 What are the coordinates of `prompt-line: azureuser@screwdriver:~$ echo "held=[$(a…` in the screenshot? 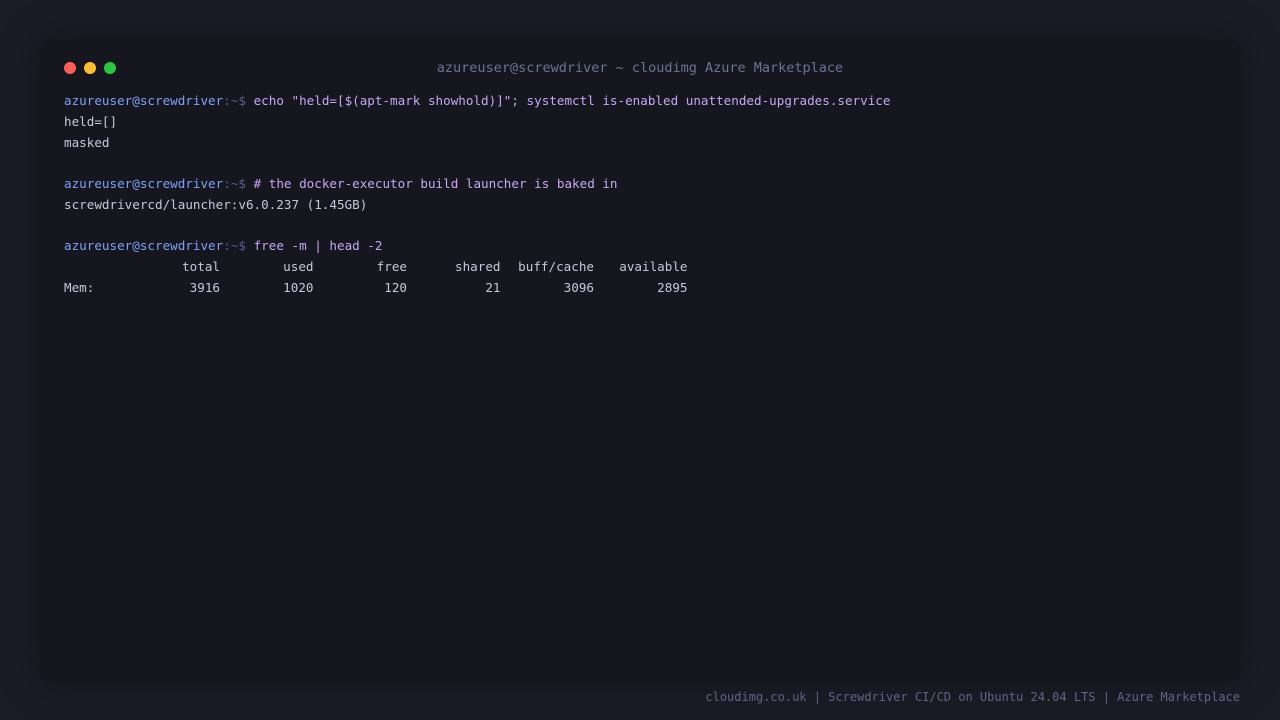 It's located at (640, 101).